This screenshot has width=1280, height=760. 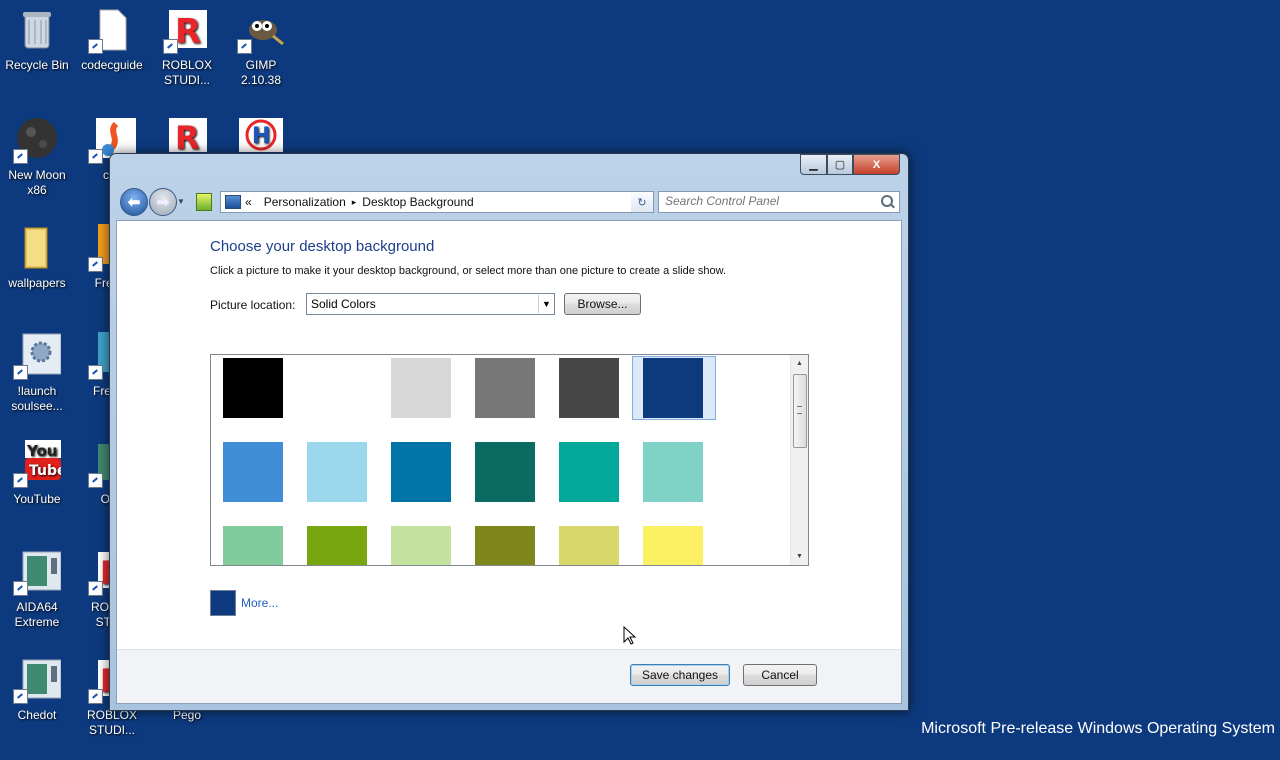 What do you see at coordinates (887, 201) in the screenshot?
I see `search-icon` at bounding box center [887, 201].